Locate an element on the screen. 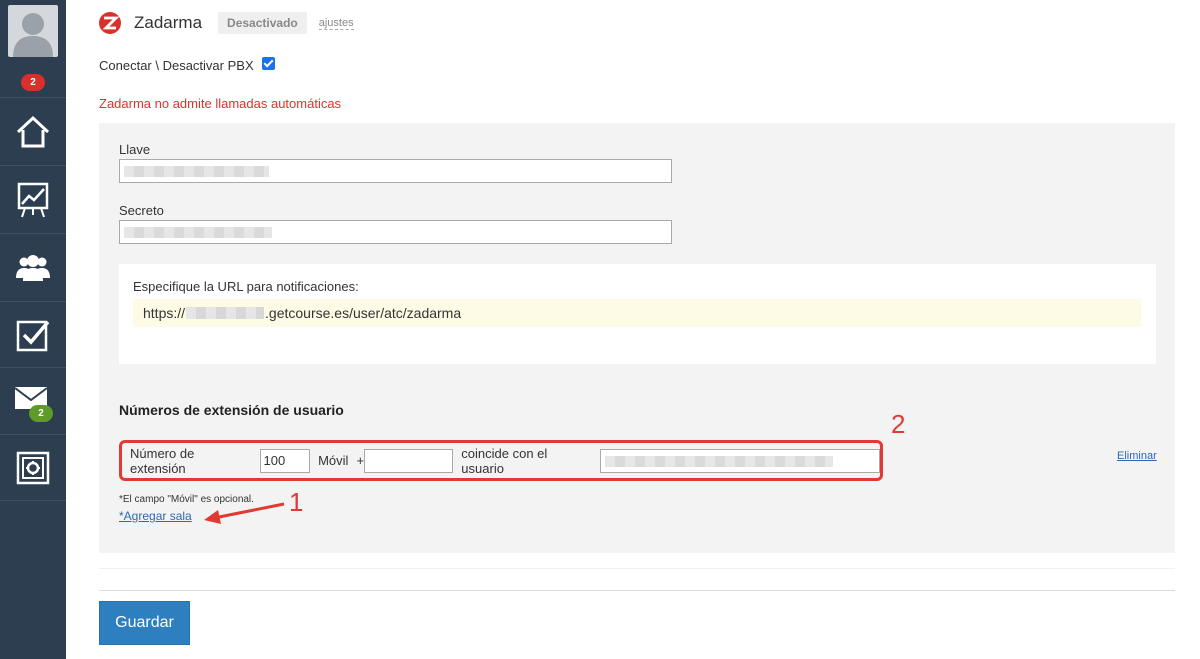  key-label: Llave is located at coordinates (135, 149).